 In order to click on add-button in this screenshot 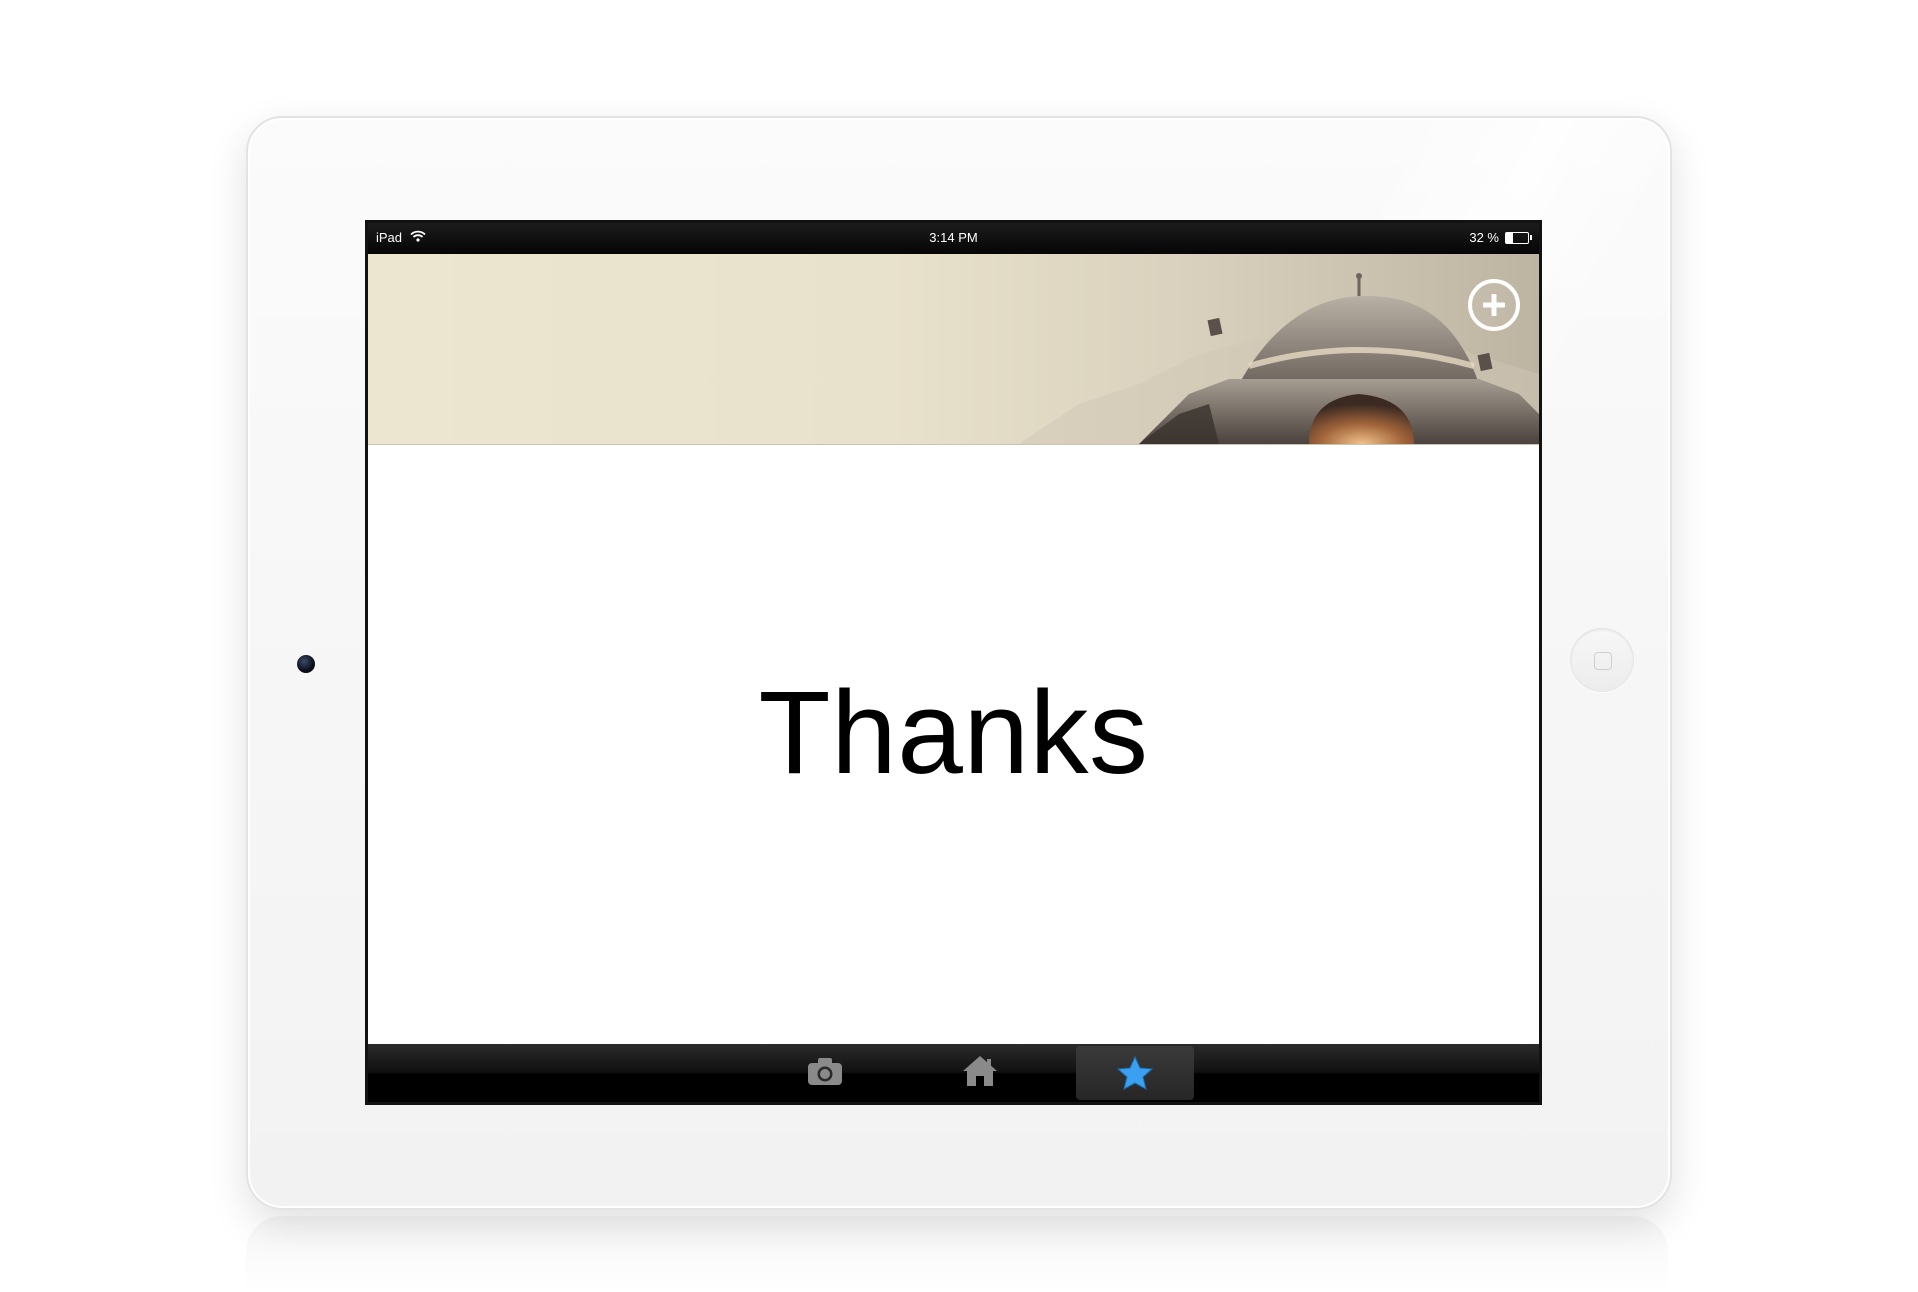, I will do `click(1494, 305)`.